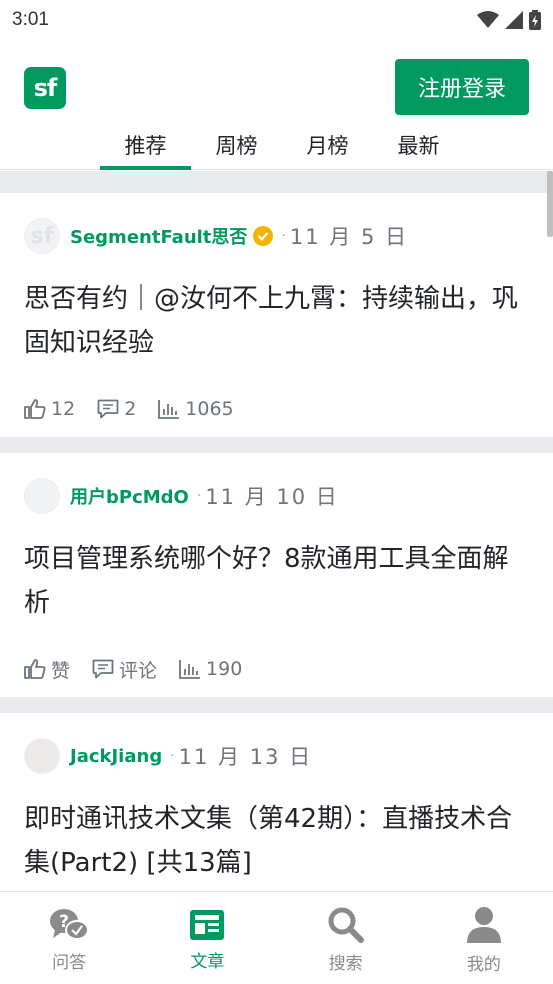 Image resolution: width=553 pixels, height=984 pixels. What do you see at coordinates (207, 924) in the screenshot?
I see `article-icon` at bounding box center [207, 924].